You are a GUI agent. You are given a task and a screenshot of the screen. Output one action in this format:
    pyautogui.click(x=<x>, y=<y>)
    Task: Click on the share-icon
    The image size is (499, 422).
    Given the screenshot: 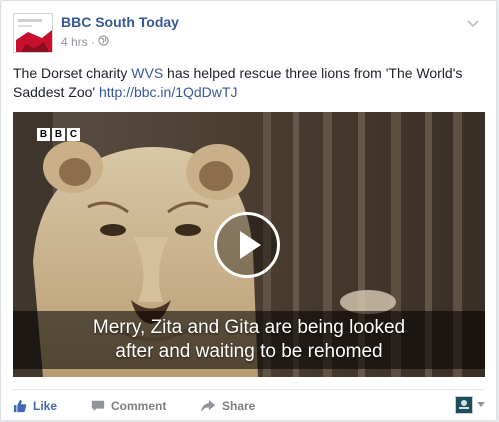 What is the action you would take?
    pyautogui.click(x=208, y=406)
    